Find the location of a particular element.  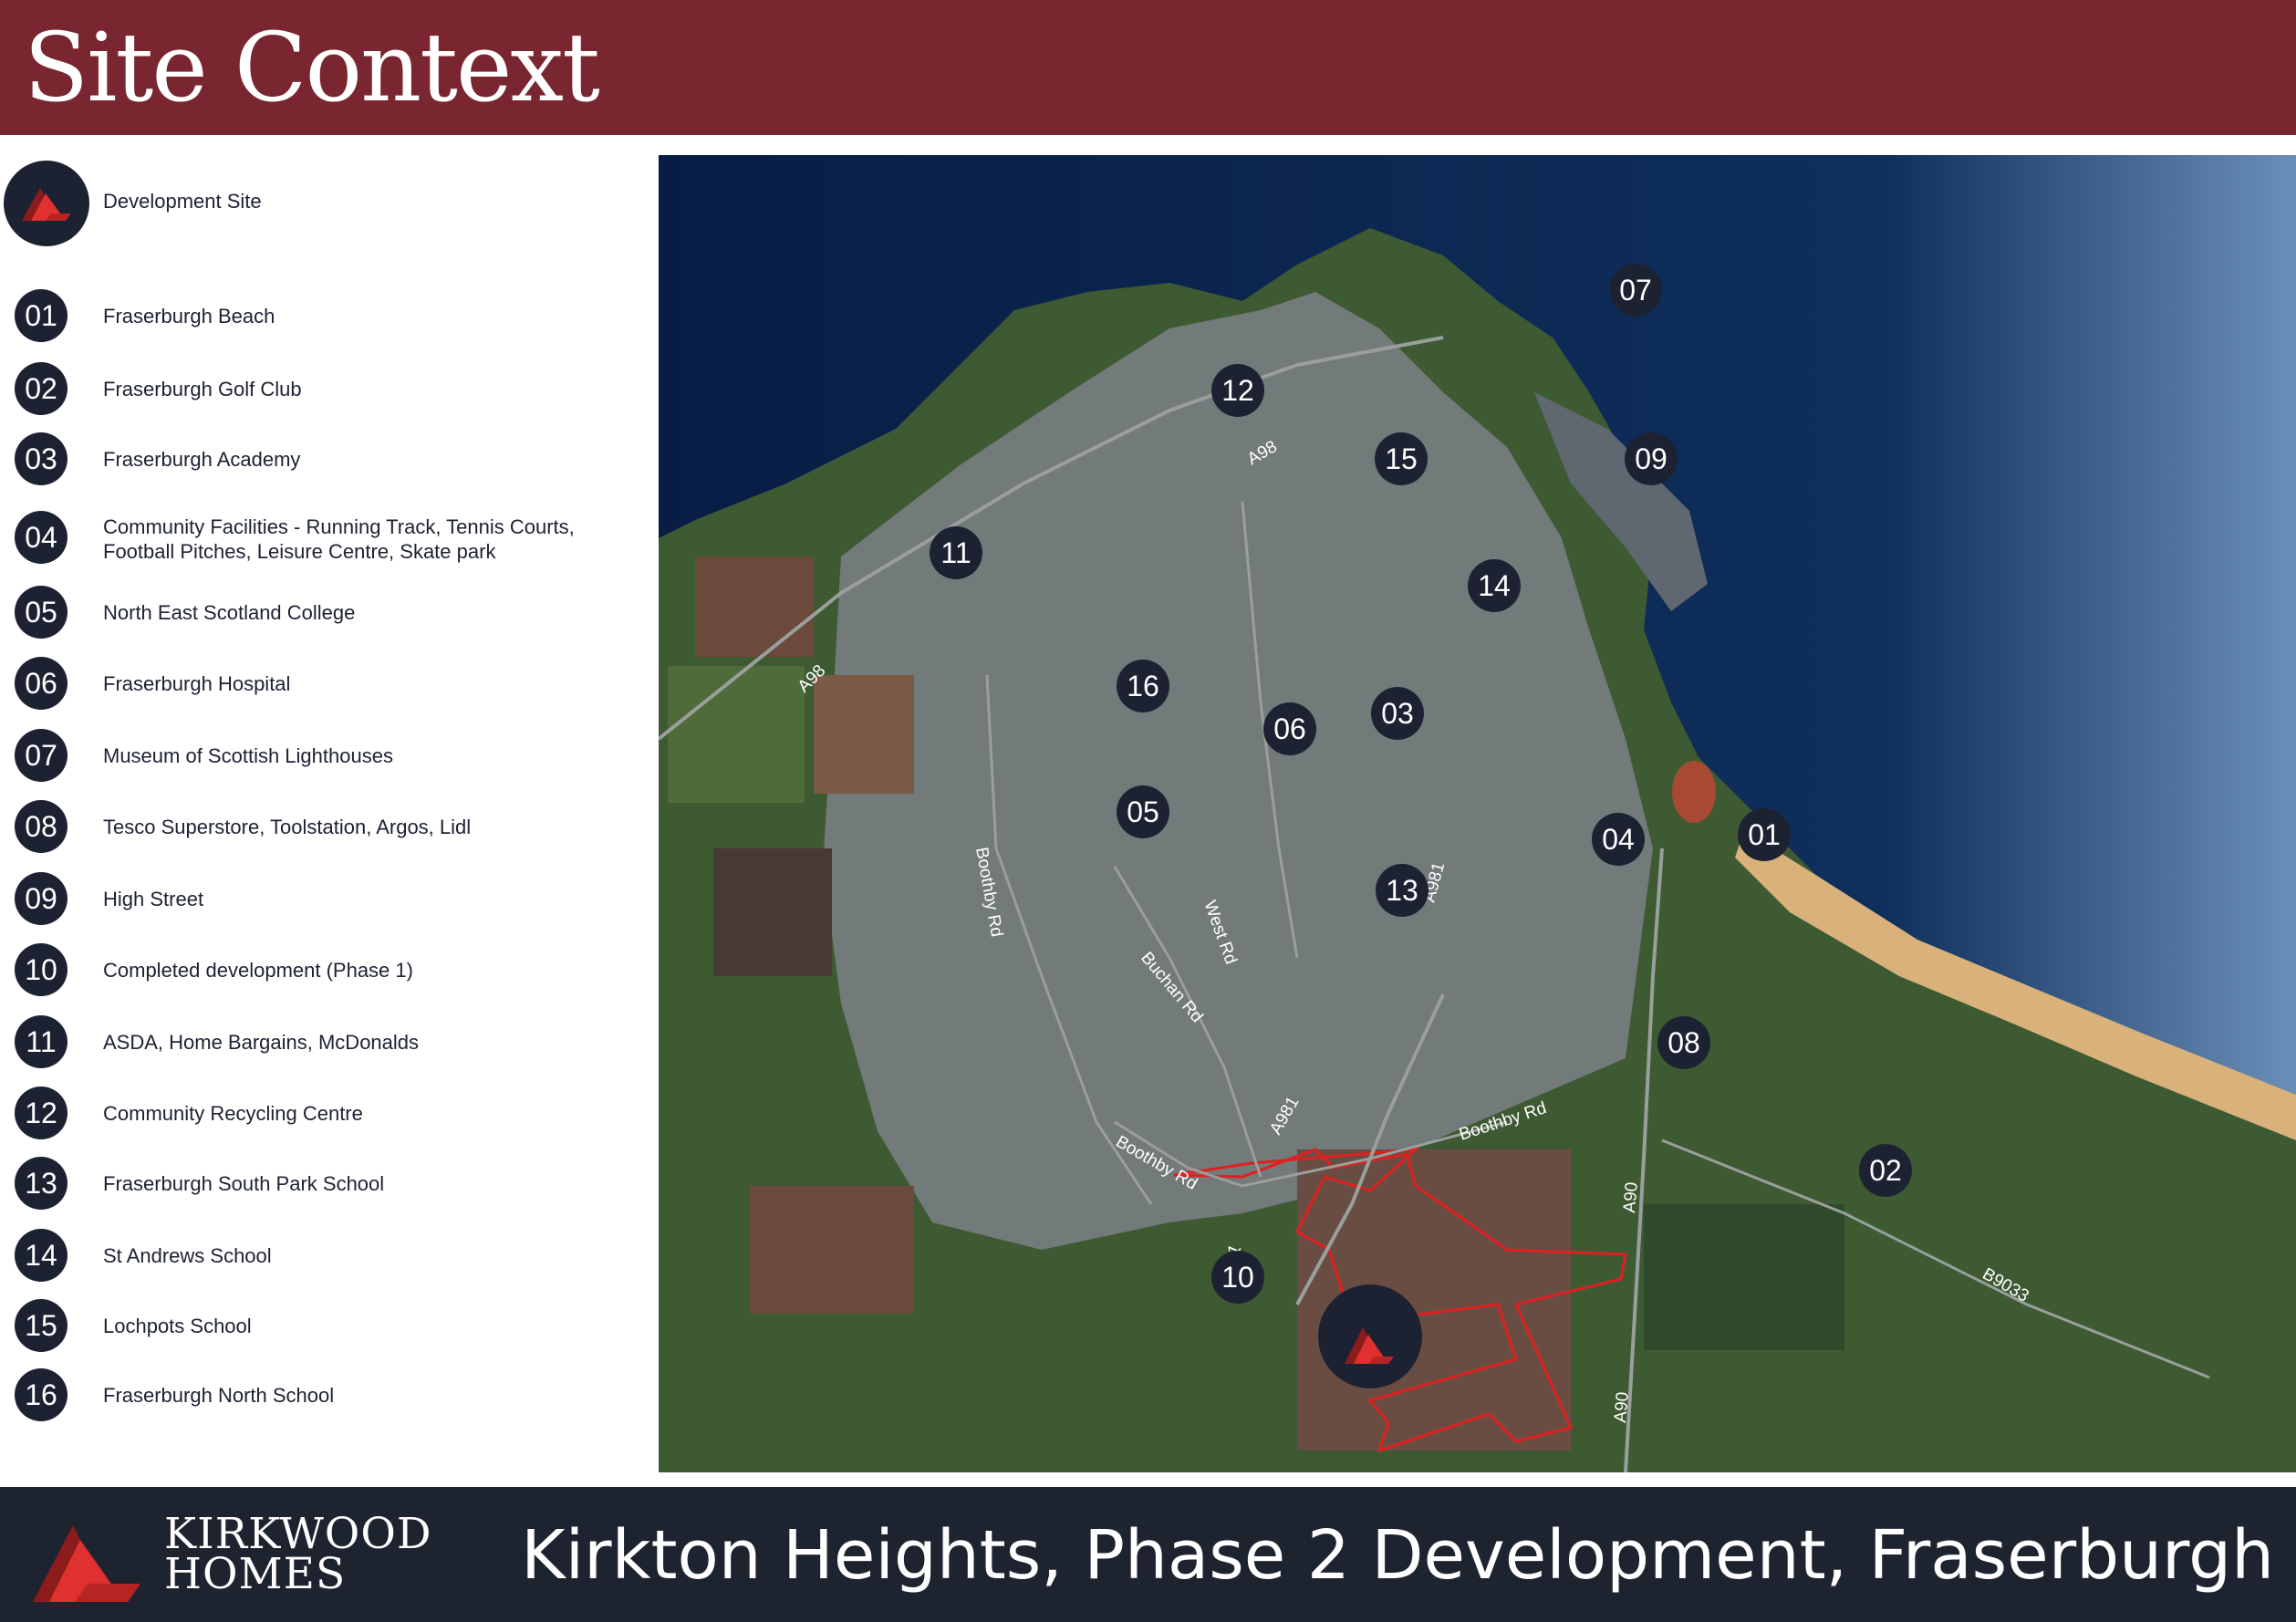

legend-item-number-badge: 06 is located at coordinates (41, 683).